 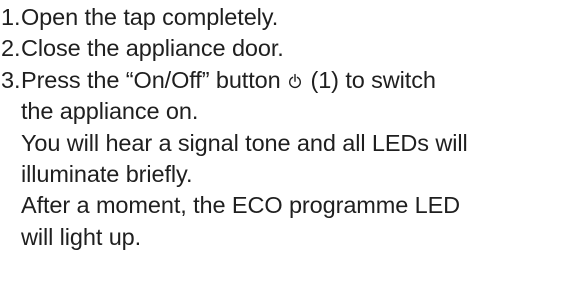 I want to click on step-text-after-icon: (1) to switch, so click(x=373, y=79).